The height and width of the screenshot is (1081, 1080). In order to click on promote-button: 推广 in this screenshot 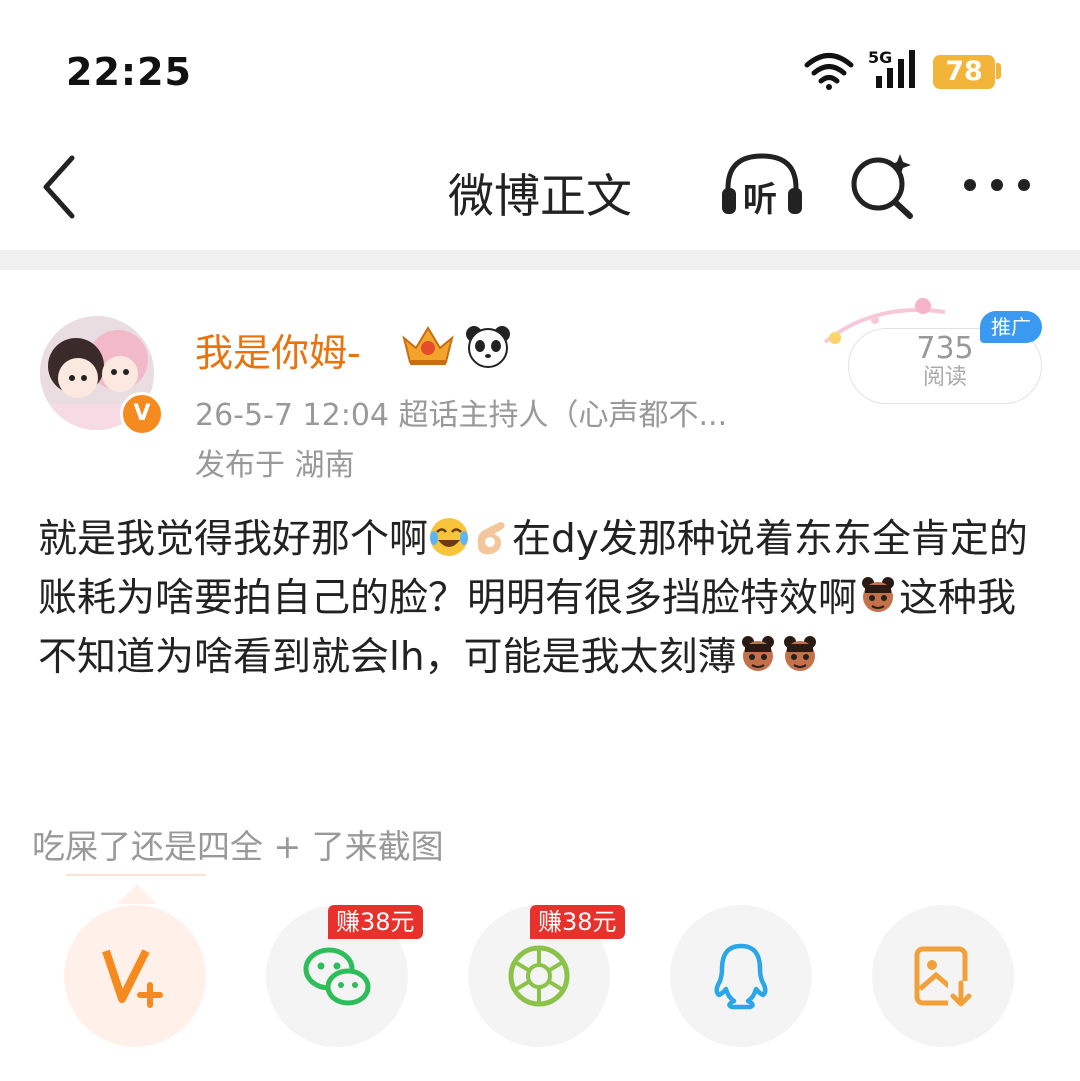, I will do `click(1011, 327)`.